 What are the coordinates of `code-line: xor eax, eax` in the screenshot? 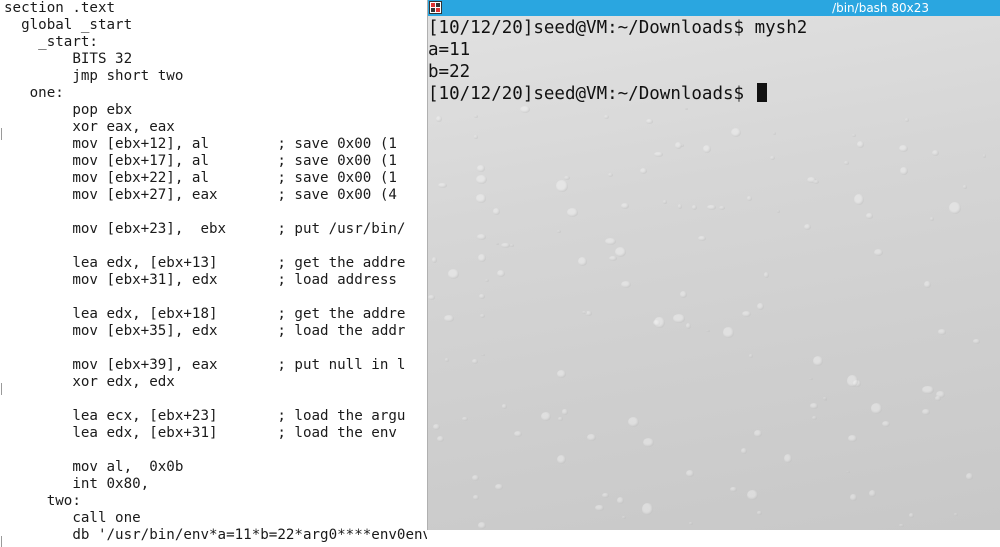 It's located at (89, 127).